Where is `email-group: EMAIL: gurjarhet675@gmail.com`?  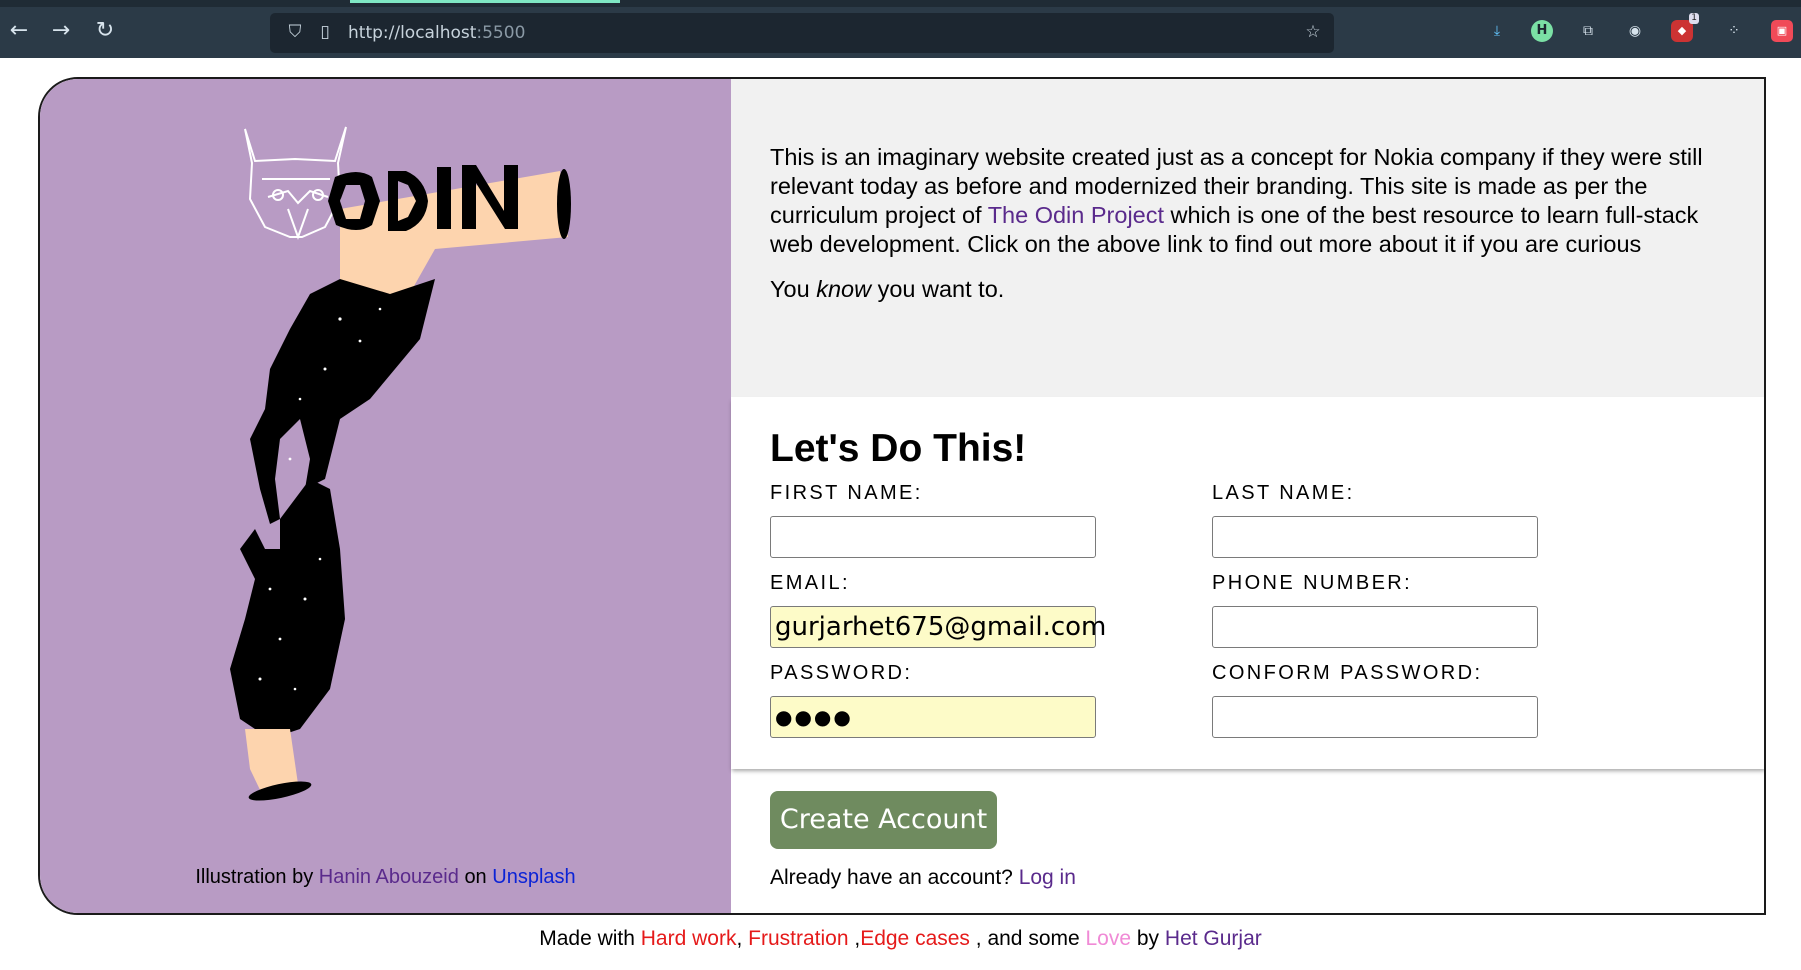 email-group: EMAIL: gurjarhet675@gmail.com is located at coordinates (938, 610).